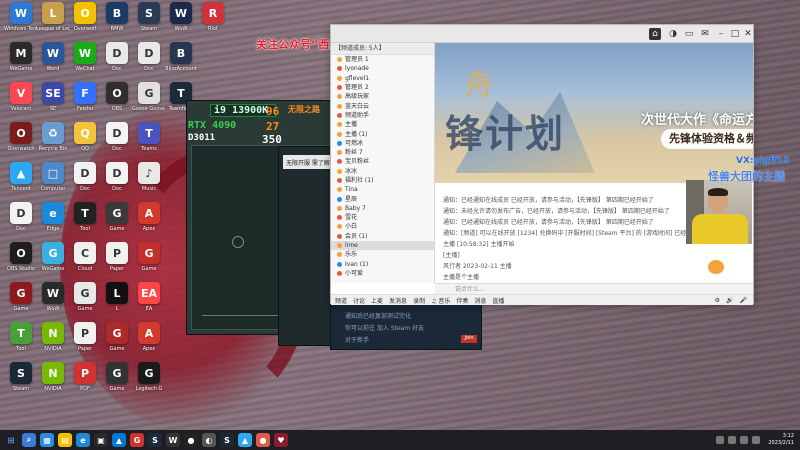 This screenshot has width=800, height=450. Describe the element at coordinates (717, 300) in the screenshot. I see `settings-icon: ⚙` at that location.